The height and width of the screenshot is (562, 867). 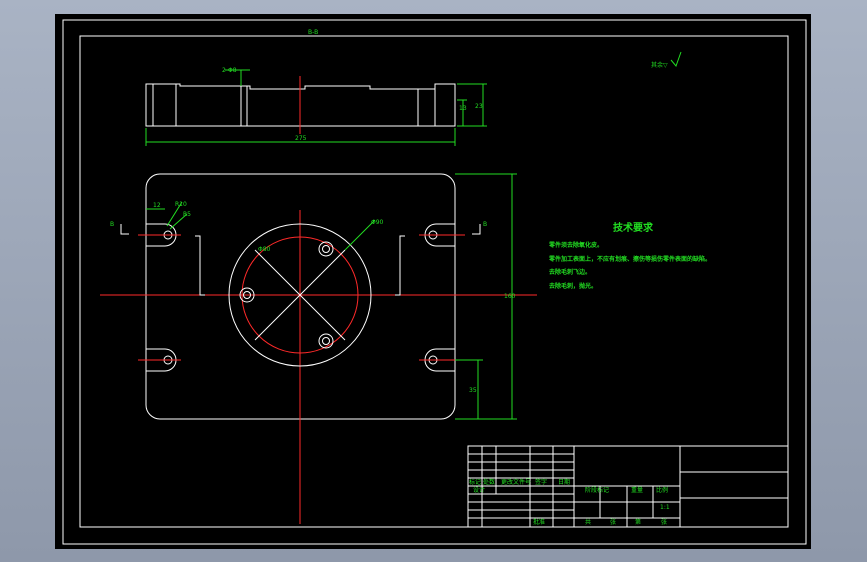 What do you see at coordinates (475, 482) in the screenshot?
I see `tb-label-mark: 标记` at bounding box center [475, 482].